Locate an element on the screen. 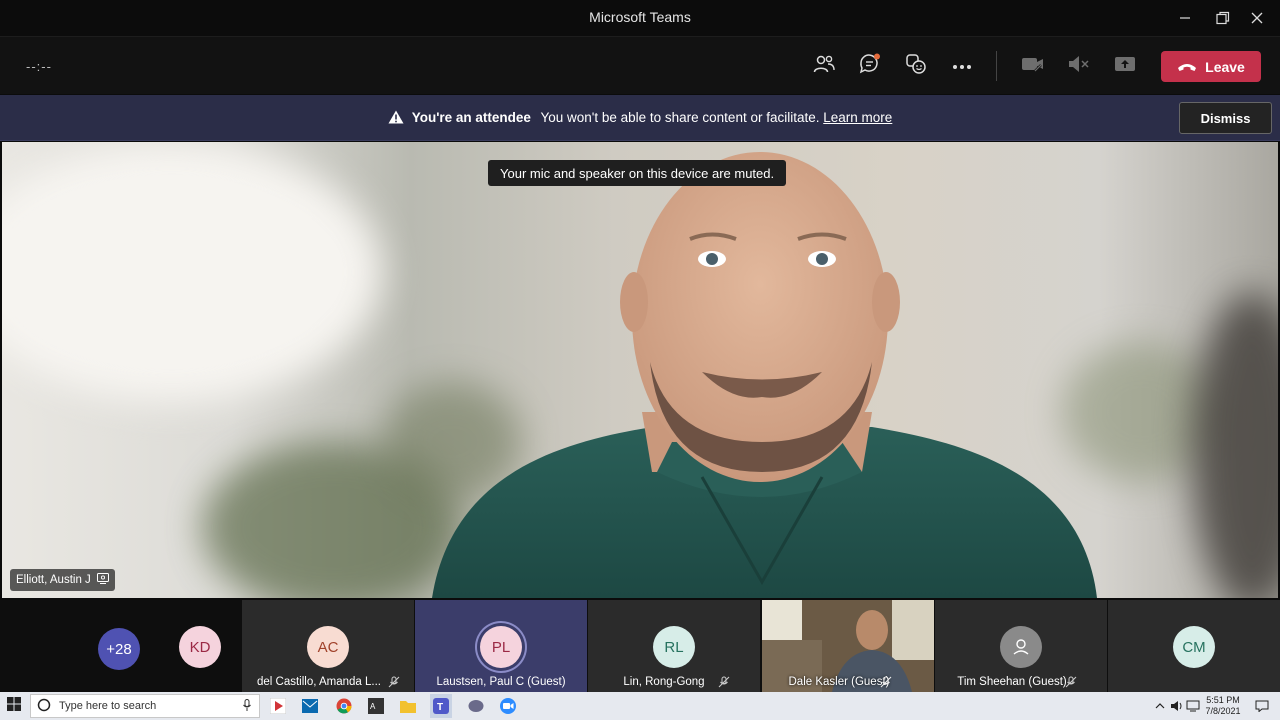  speaker-button is located at coordinates (1079, 66).